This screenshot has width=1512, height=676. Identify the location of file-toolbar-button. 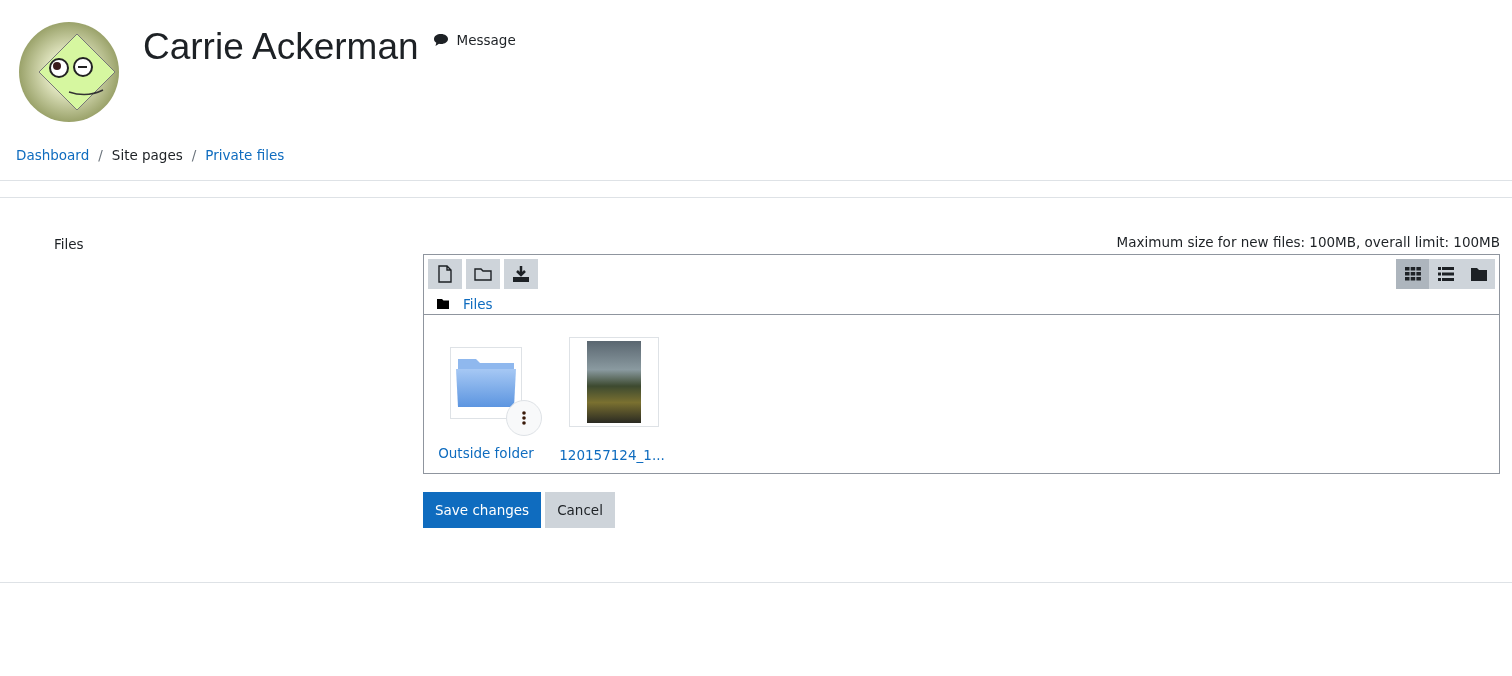
(445, 274).